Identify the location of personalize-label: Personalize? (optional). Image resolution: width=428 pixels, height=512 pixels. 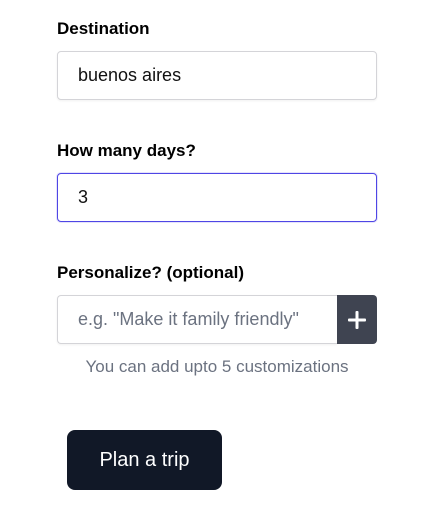
(151, 272).